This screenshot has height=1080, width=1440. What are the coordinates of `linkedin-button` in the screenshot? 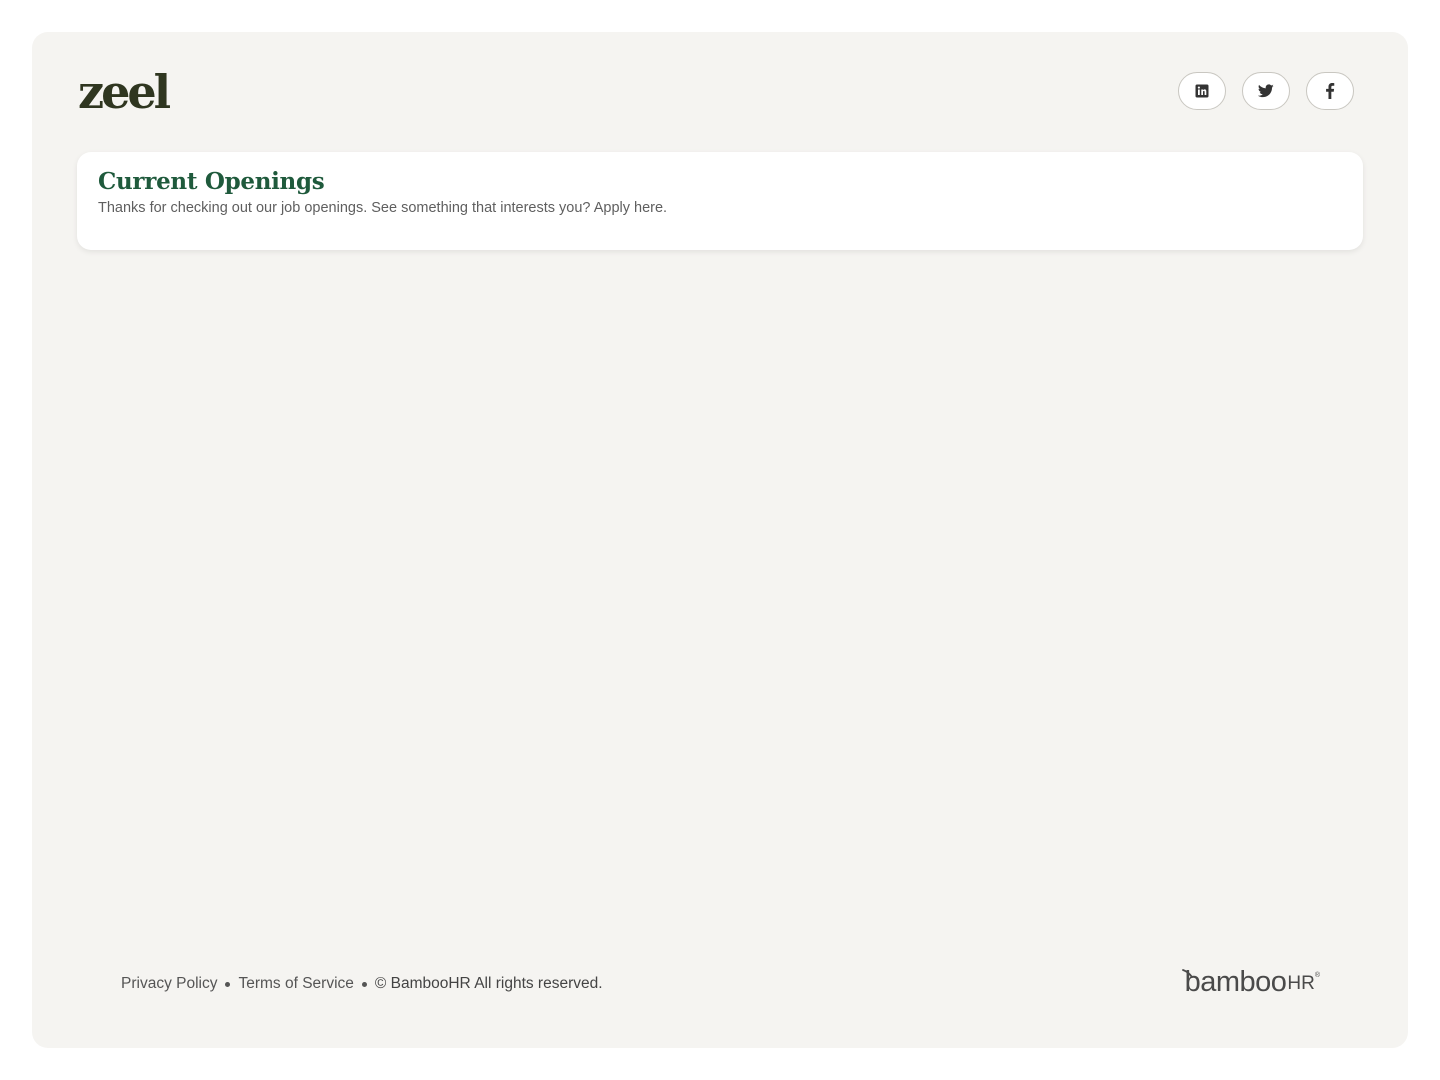 It's located at (1202, 91).